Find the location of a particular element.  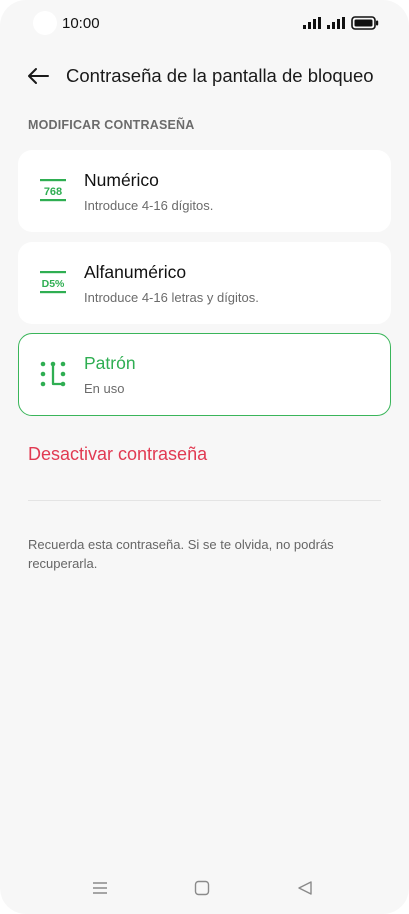

status-time: 10:00 is located at coordinates (81, 23).